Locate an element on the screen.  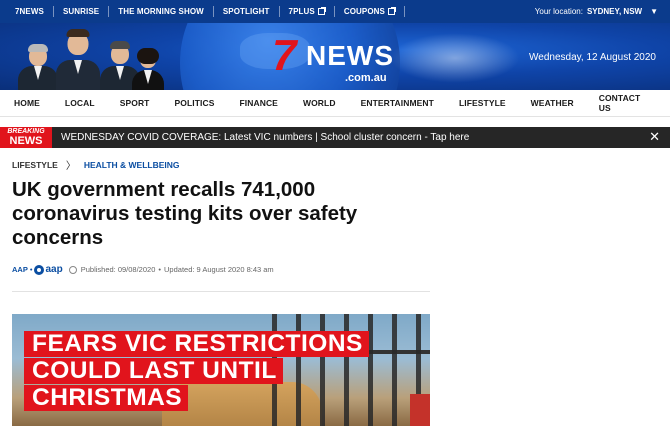
author-name: AAP is located at coordinates (20, 269).